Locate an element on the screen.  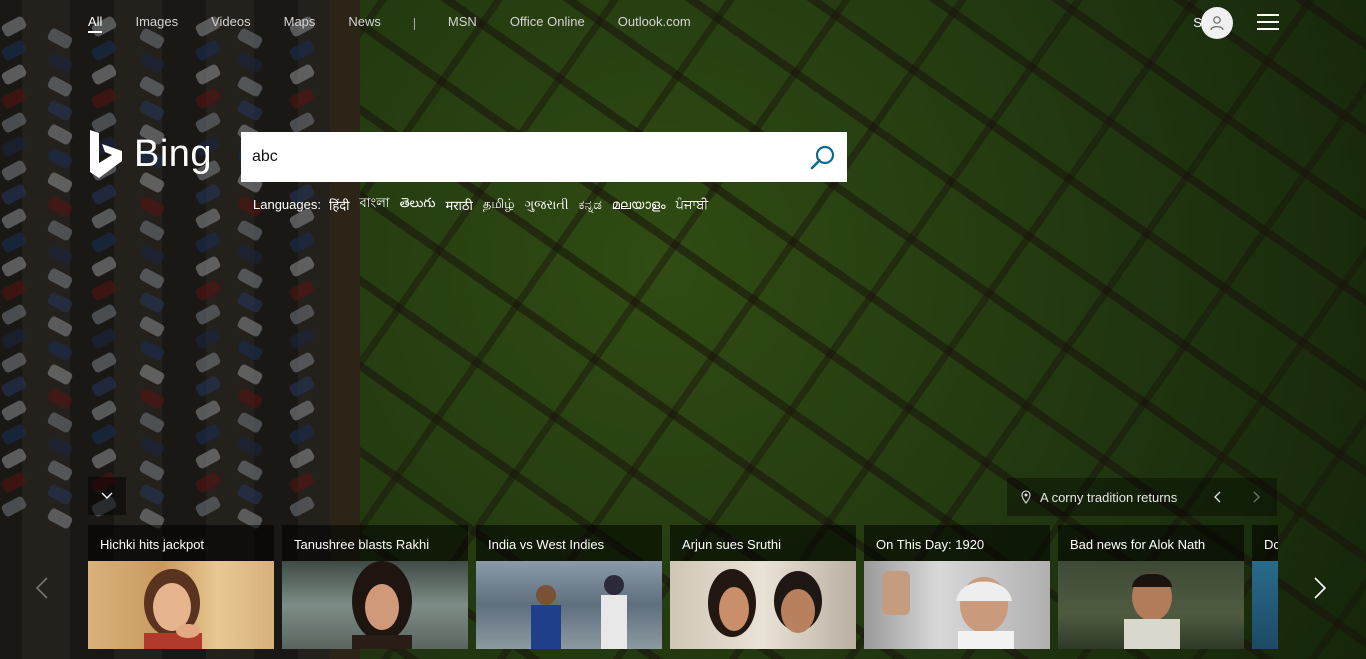
language-link-hindi: हिंदी is located at coordinates (339, 205).